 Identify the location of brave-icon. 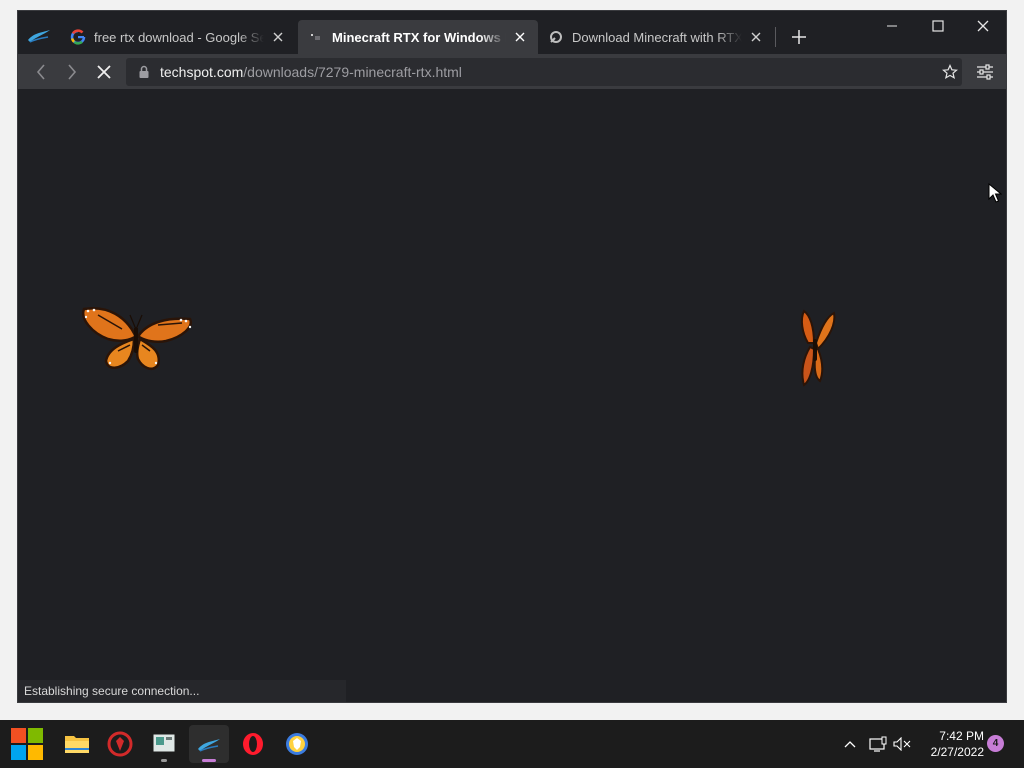
(297, 744).